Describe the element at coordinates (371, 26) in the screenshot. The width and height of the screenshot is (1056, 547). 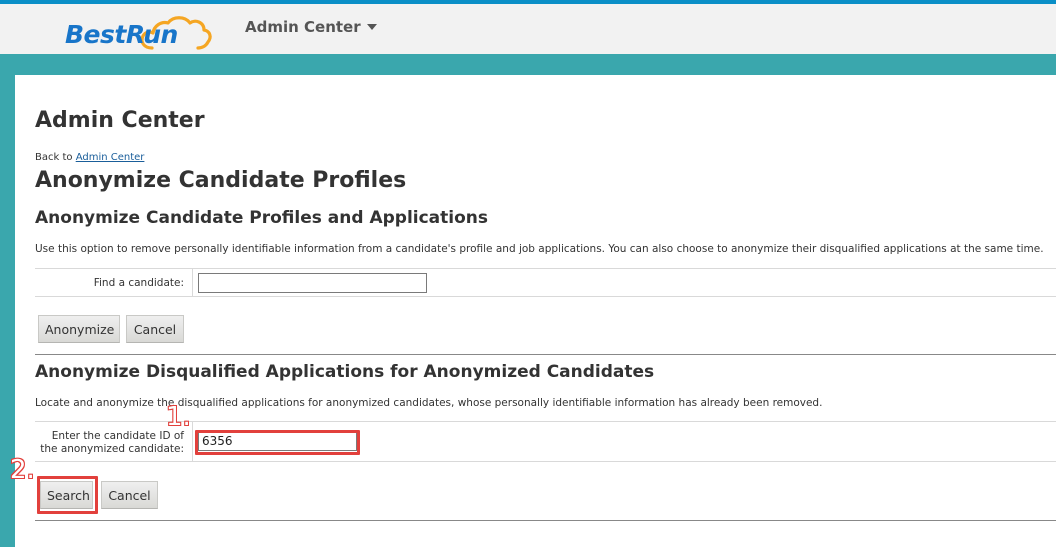
I see `caret-down-icon` at that location.